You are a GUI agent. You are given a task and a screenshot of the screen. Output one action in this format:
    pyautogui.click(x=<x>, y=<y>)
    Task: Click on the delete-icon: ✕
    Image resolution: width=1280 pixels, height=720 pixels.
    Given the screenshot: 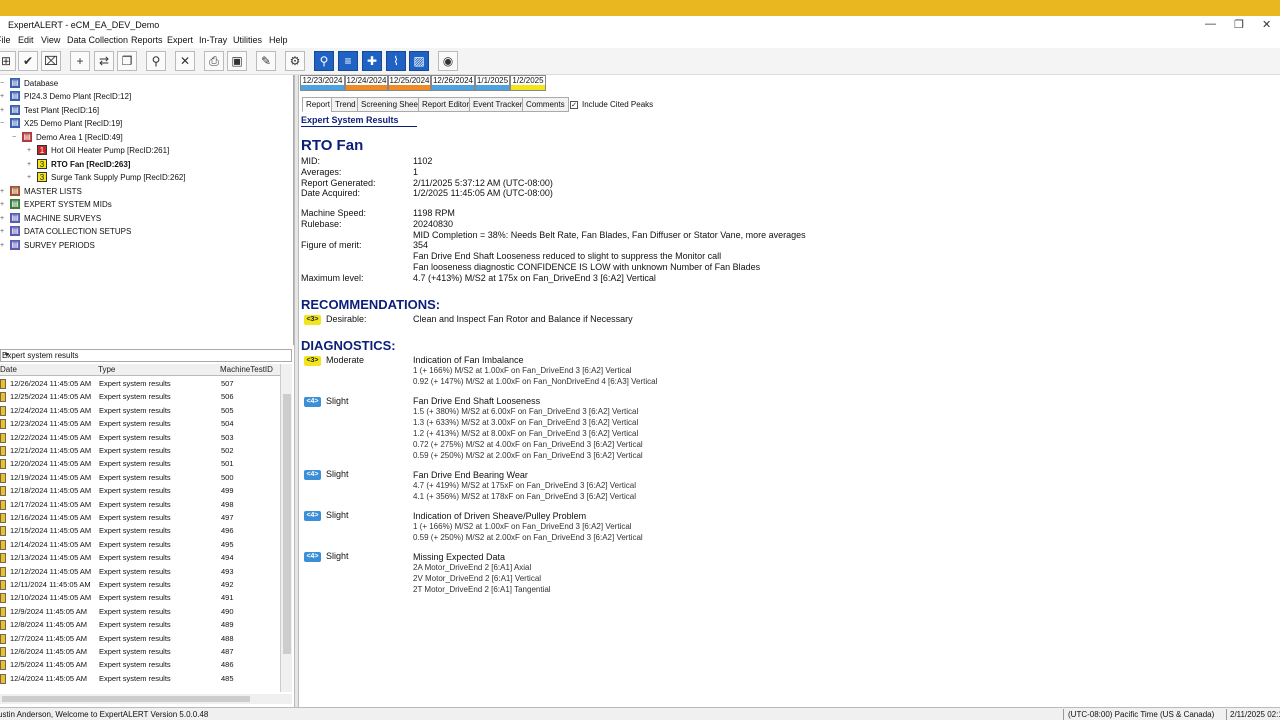 What is the action you would take?
    pyautogui.click(x=185, y=61)
    